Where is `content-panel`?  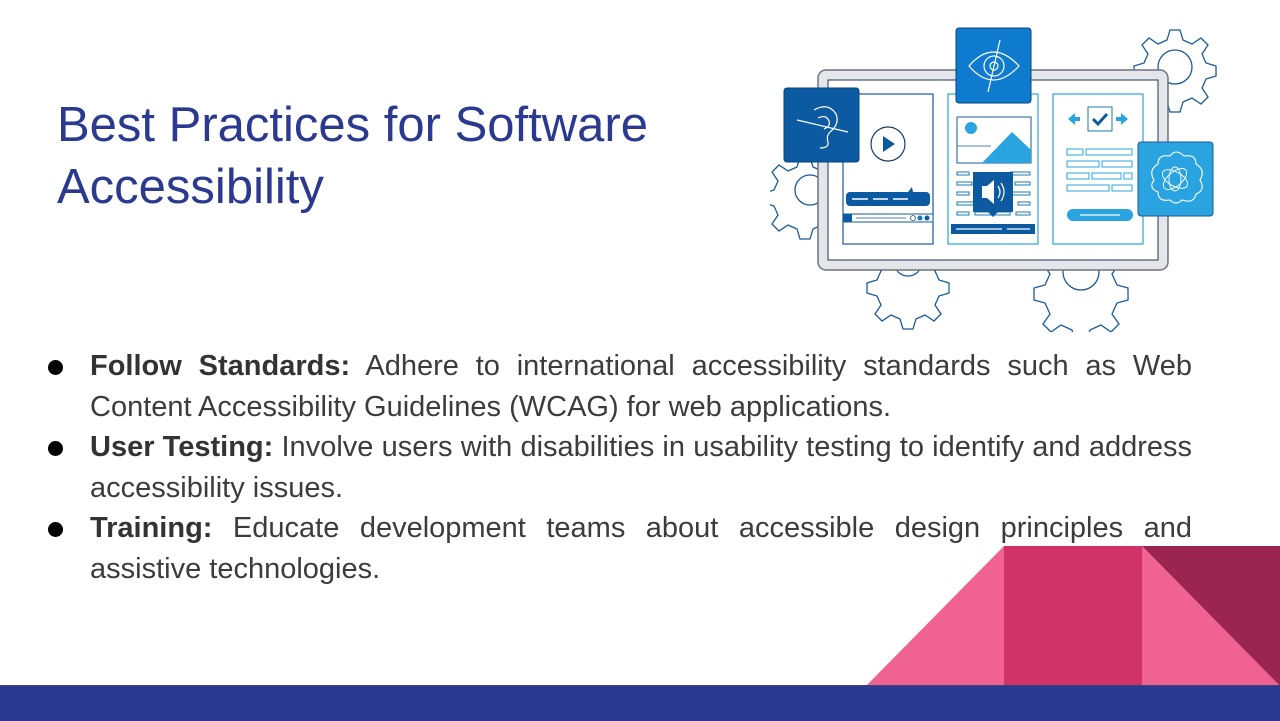
content-panel is located at coordinates (993, 169).